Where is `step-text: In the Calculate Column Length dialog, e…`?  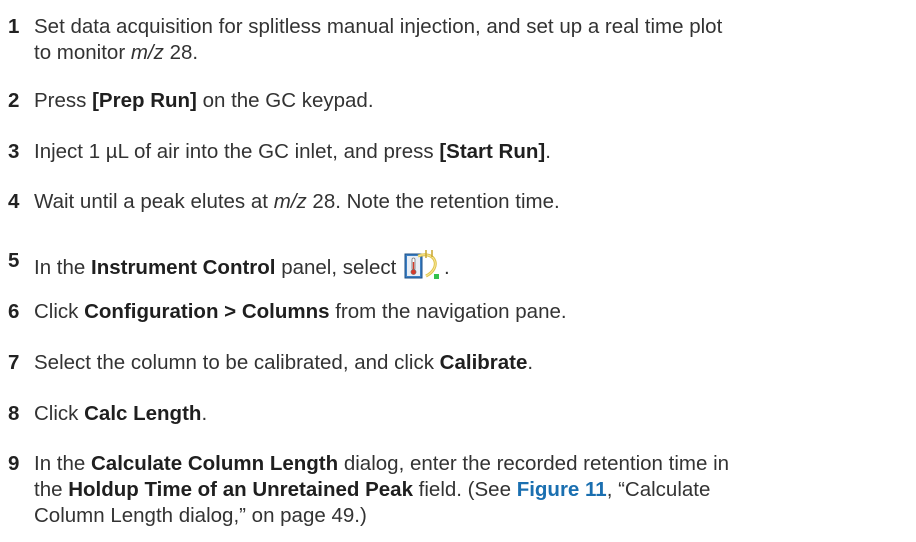 step-text: In the Calculate Column Length dialog, e… is located at coordinates (382, 489).